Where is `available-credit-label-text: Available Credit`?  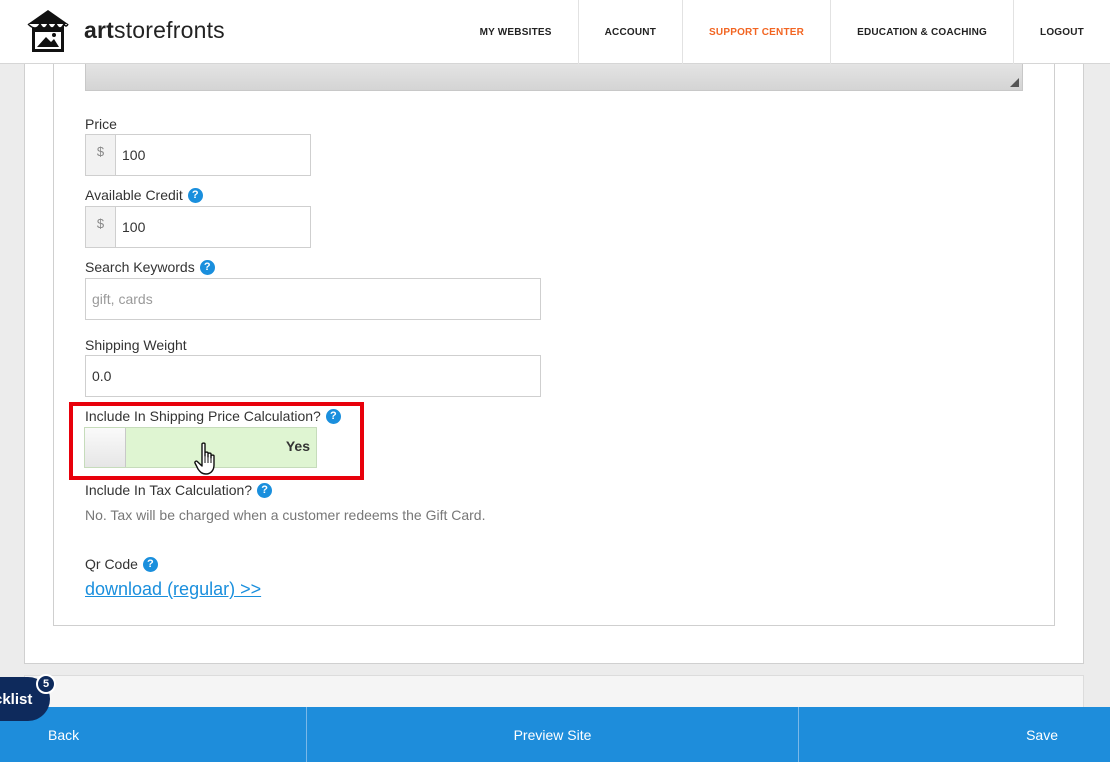 available-credit-label-text: Available Credit is located at coordinates (134, 195).